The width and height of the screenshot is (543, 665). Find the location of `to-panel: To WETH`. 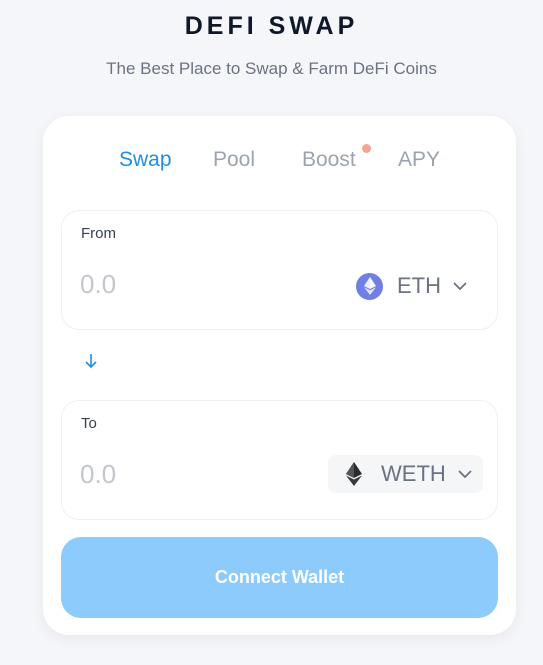

to-panel: To WETH is located at coordinates (279, 460).